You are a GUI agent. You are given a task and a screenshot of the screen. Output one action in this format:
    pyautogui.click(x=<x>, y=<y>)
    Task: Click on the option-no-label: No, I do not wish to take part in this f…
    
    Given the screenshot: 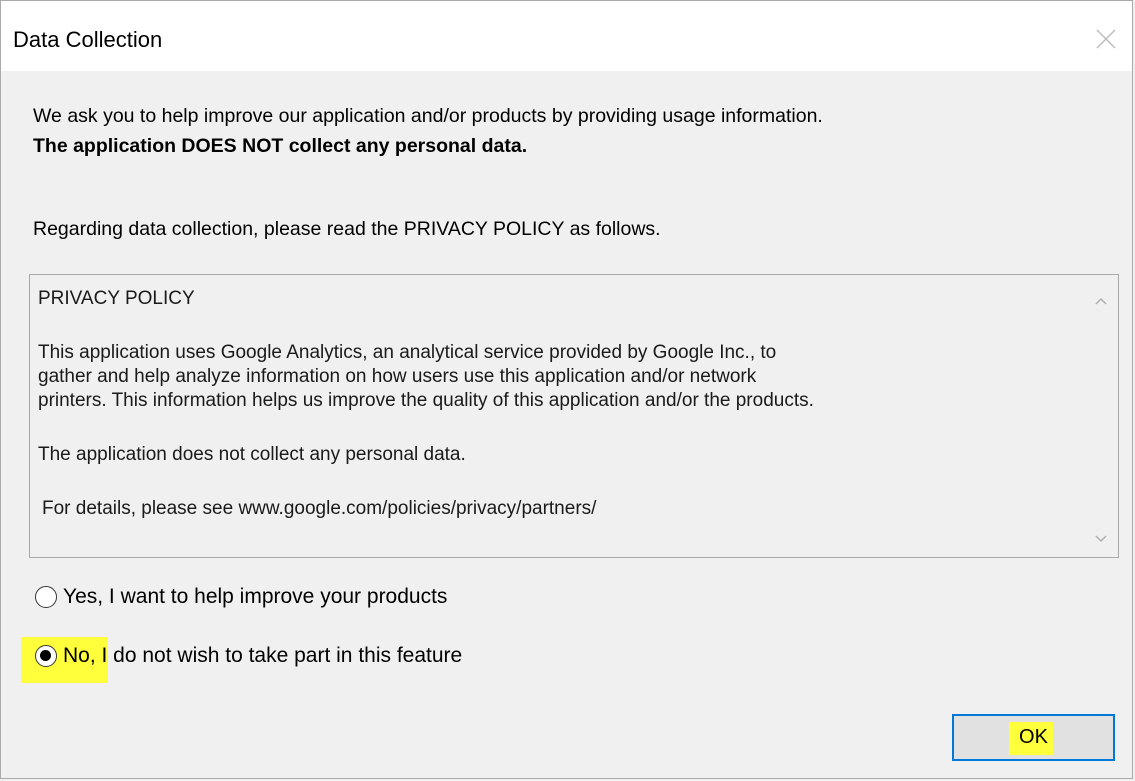 What is the action you would take?
    pyautogui.click(x=263, y=655)
    